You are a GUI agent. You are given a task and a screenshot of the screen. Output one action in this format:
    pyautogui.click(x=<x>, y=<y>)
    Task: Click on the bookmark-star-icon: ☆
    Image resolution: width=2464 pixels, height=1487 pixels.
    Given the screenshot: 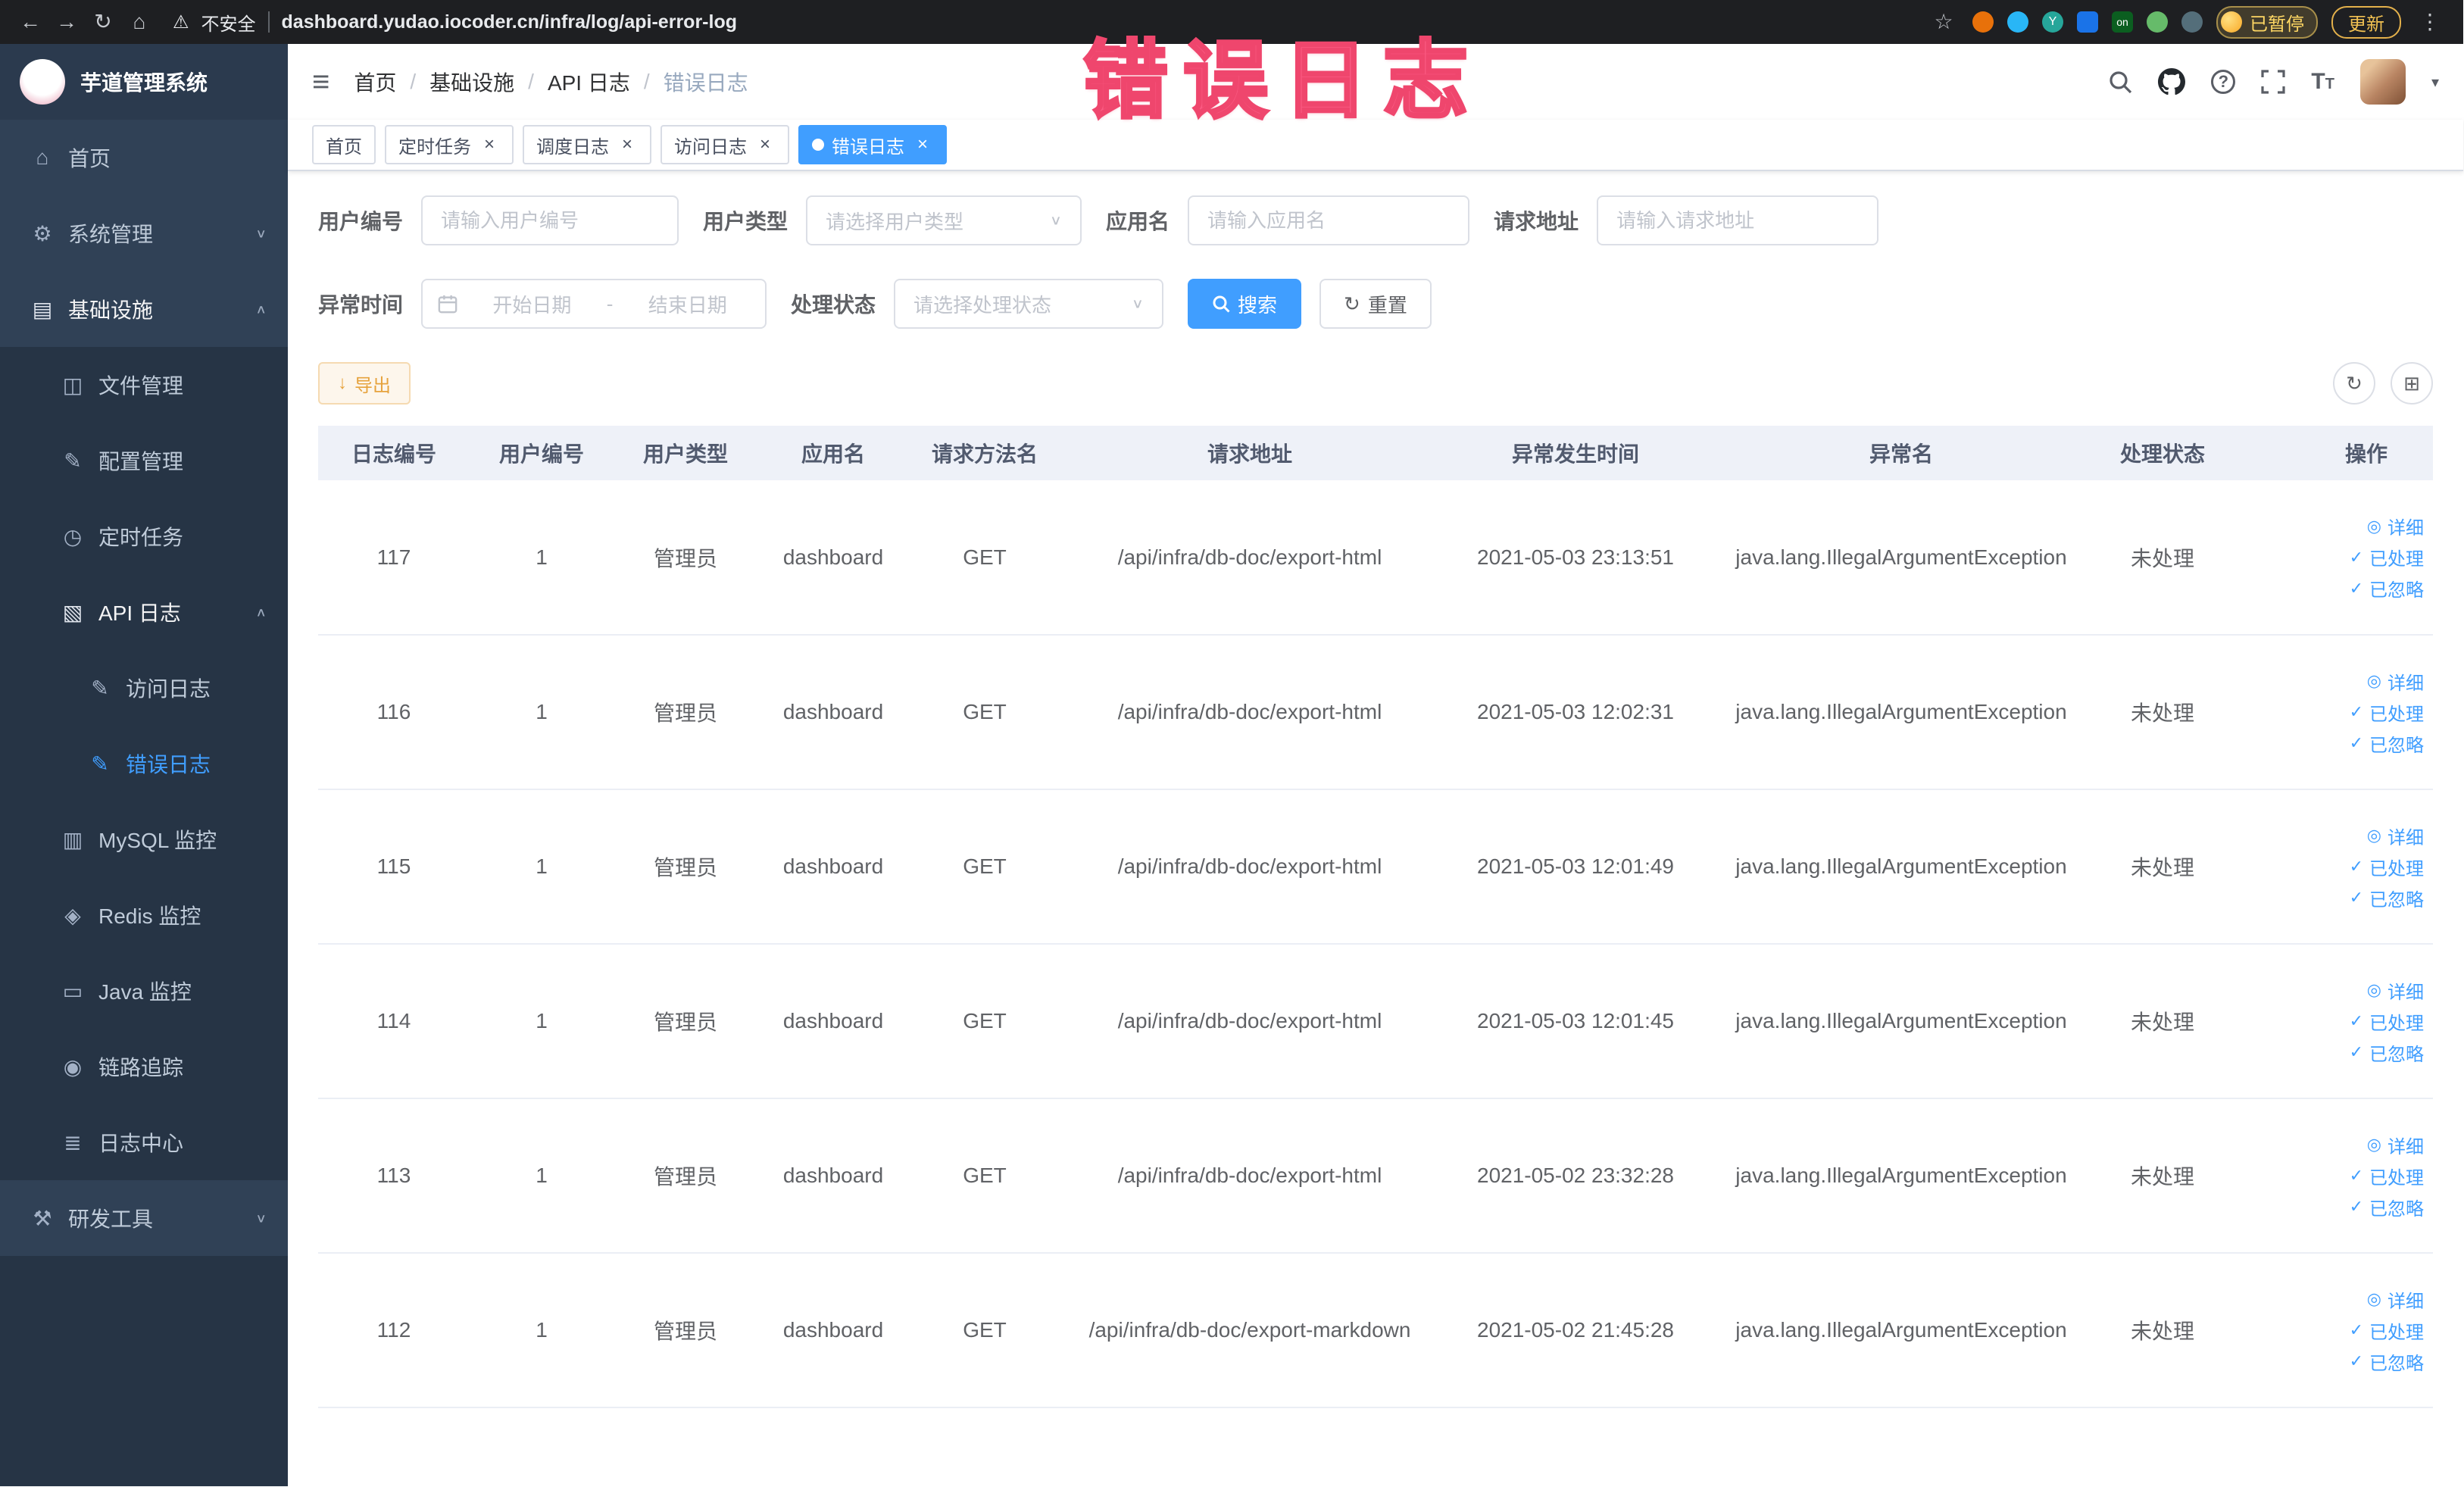 What is the action you would take?
    pyautogui.click(x=1943, y=22)
    